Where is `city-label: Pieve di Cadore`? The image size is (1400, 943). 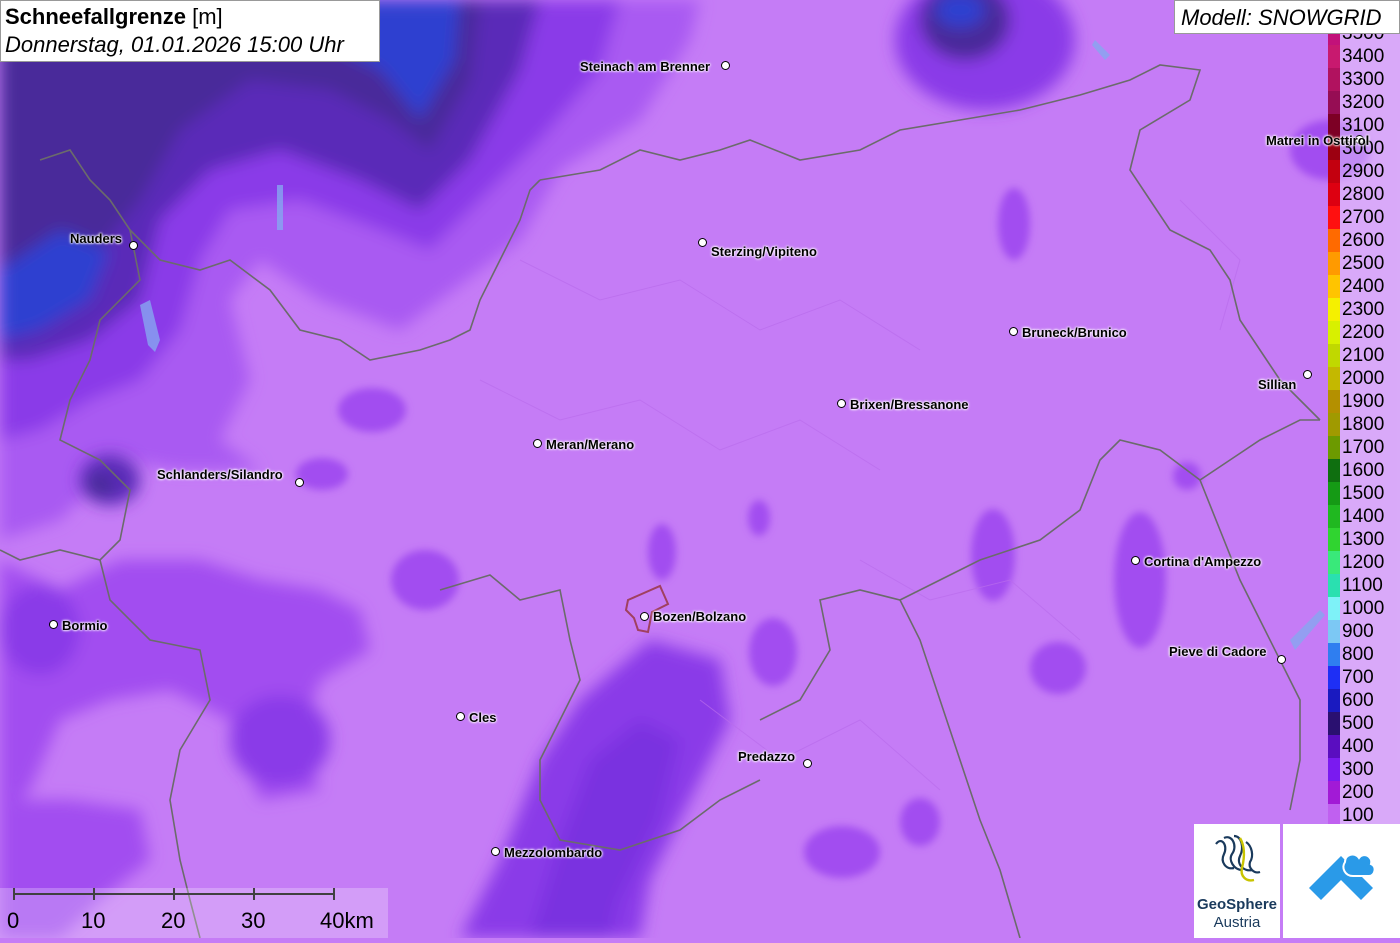 city-label: Pieve di Cadore is located at coordinates (1218, 651).